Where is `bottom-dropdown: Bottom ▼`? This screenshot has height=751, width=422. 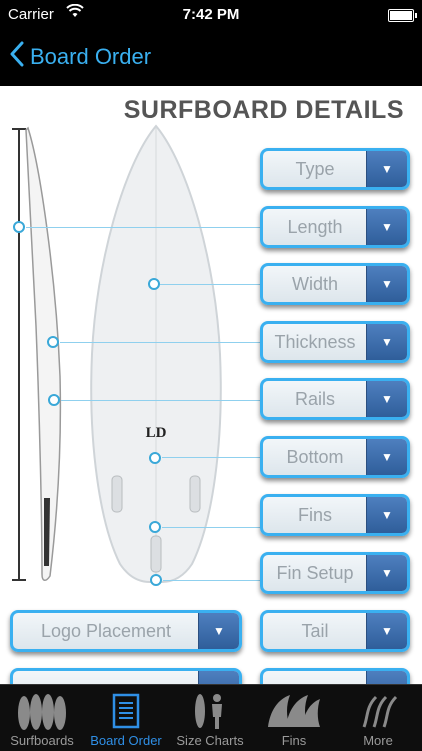
bottom-dropdown: Bottom ▼ is located at coordinates (335, 457).